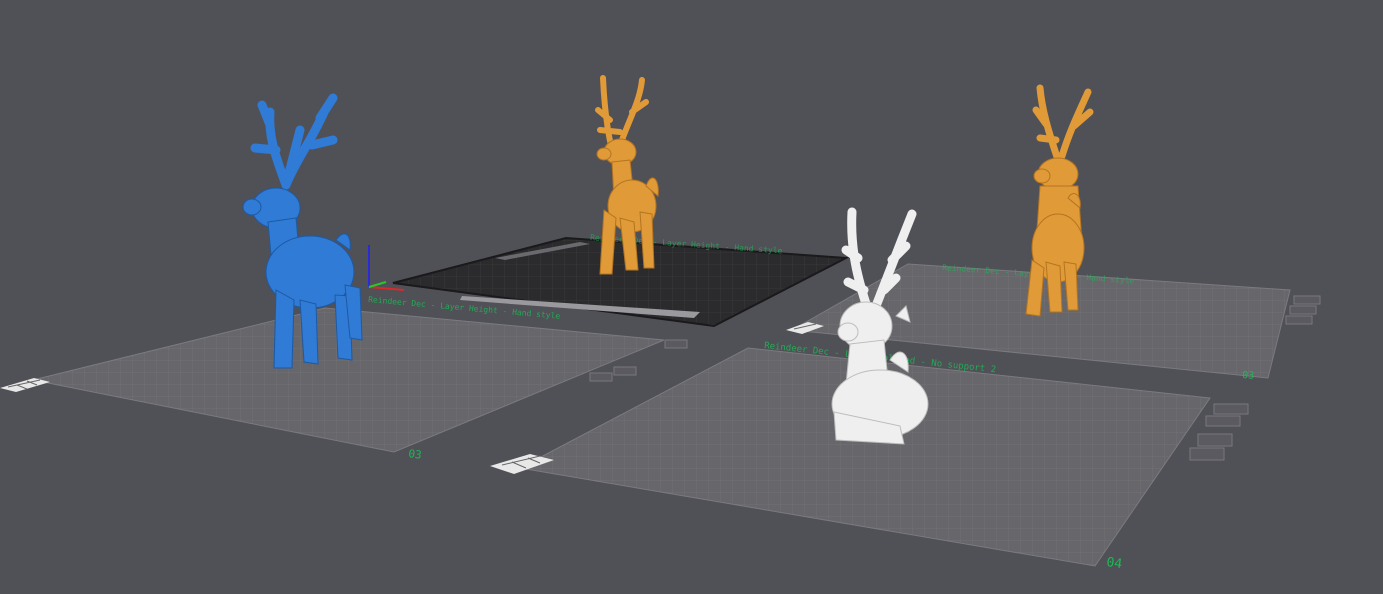 Image resolution: width=1383 pixels, height=594 pixels. What do you see at coordinates (1223, 421) in the screenshot?
I see `plate-settings-icon` at bounding box center [1223, 421].